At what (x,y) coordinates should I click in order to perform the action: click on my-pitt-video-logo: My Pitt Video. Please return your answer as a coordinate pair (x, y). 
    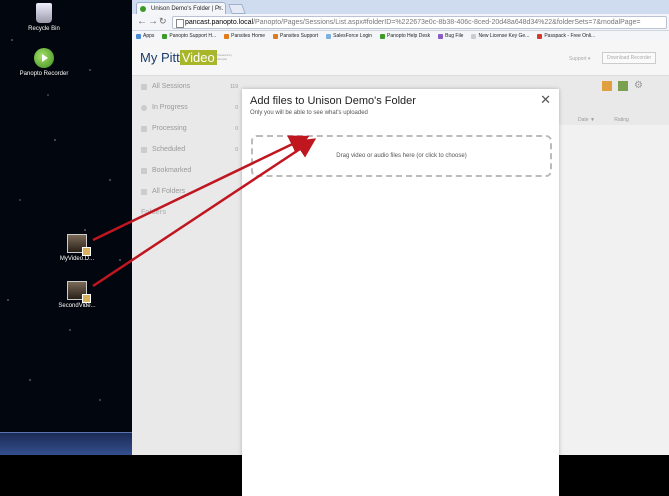
    Looking at the image, I should click on (178, 57).